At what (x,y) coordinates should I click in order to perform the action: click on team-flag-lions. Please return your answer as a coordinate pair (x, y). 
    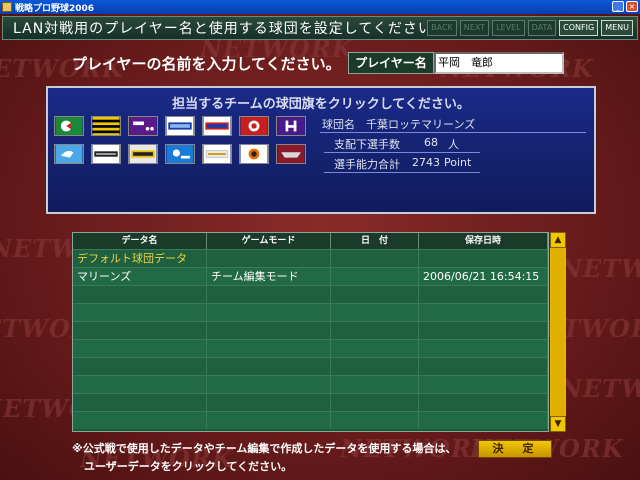
    Looking at the image, I should click on (180, 154).